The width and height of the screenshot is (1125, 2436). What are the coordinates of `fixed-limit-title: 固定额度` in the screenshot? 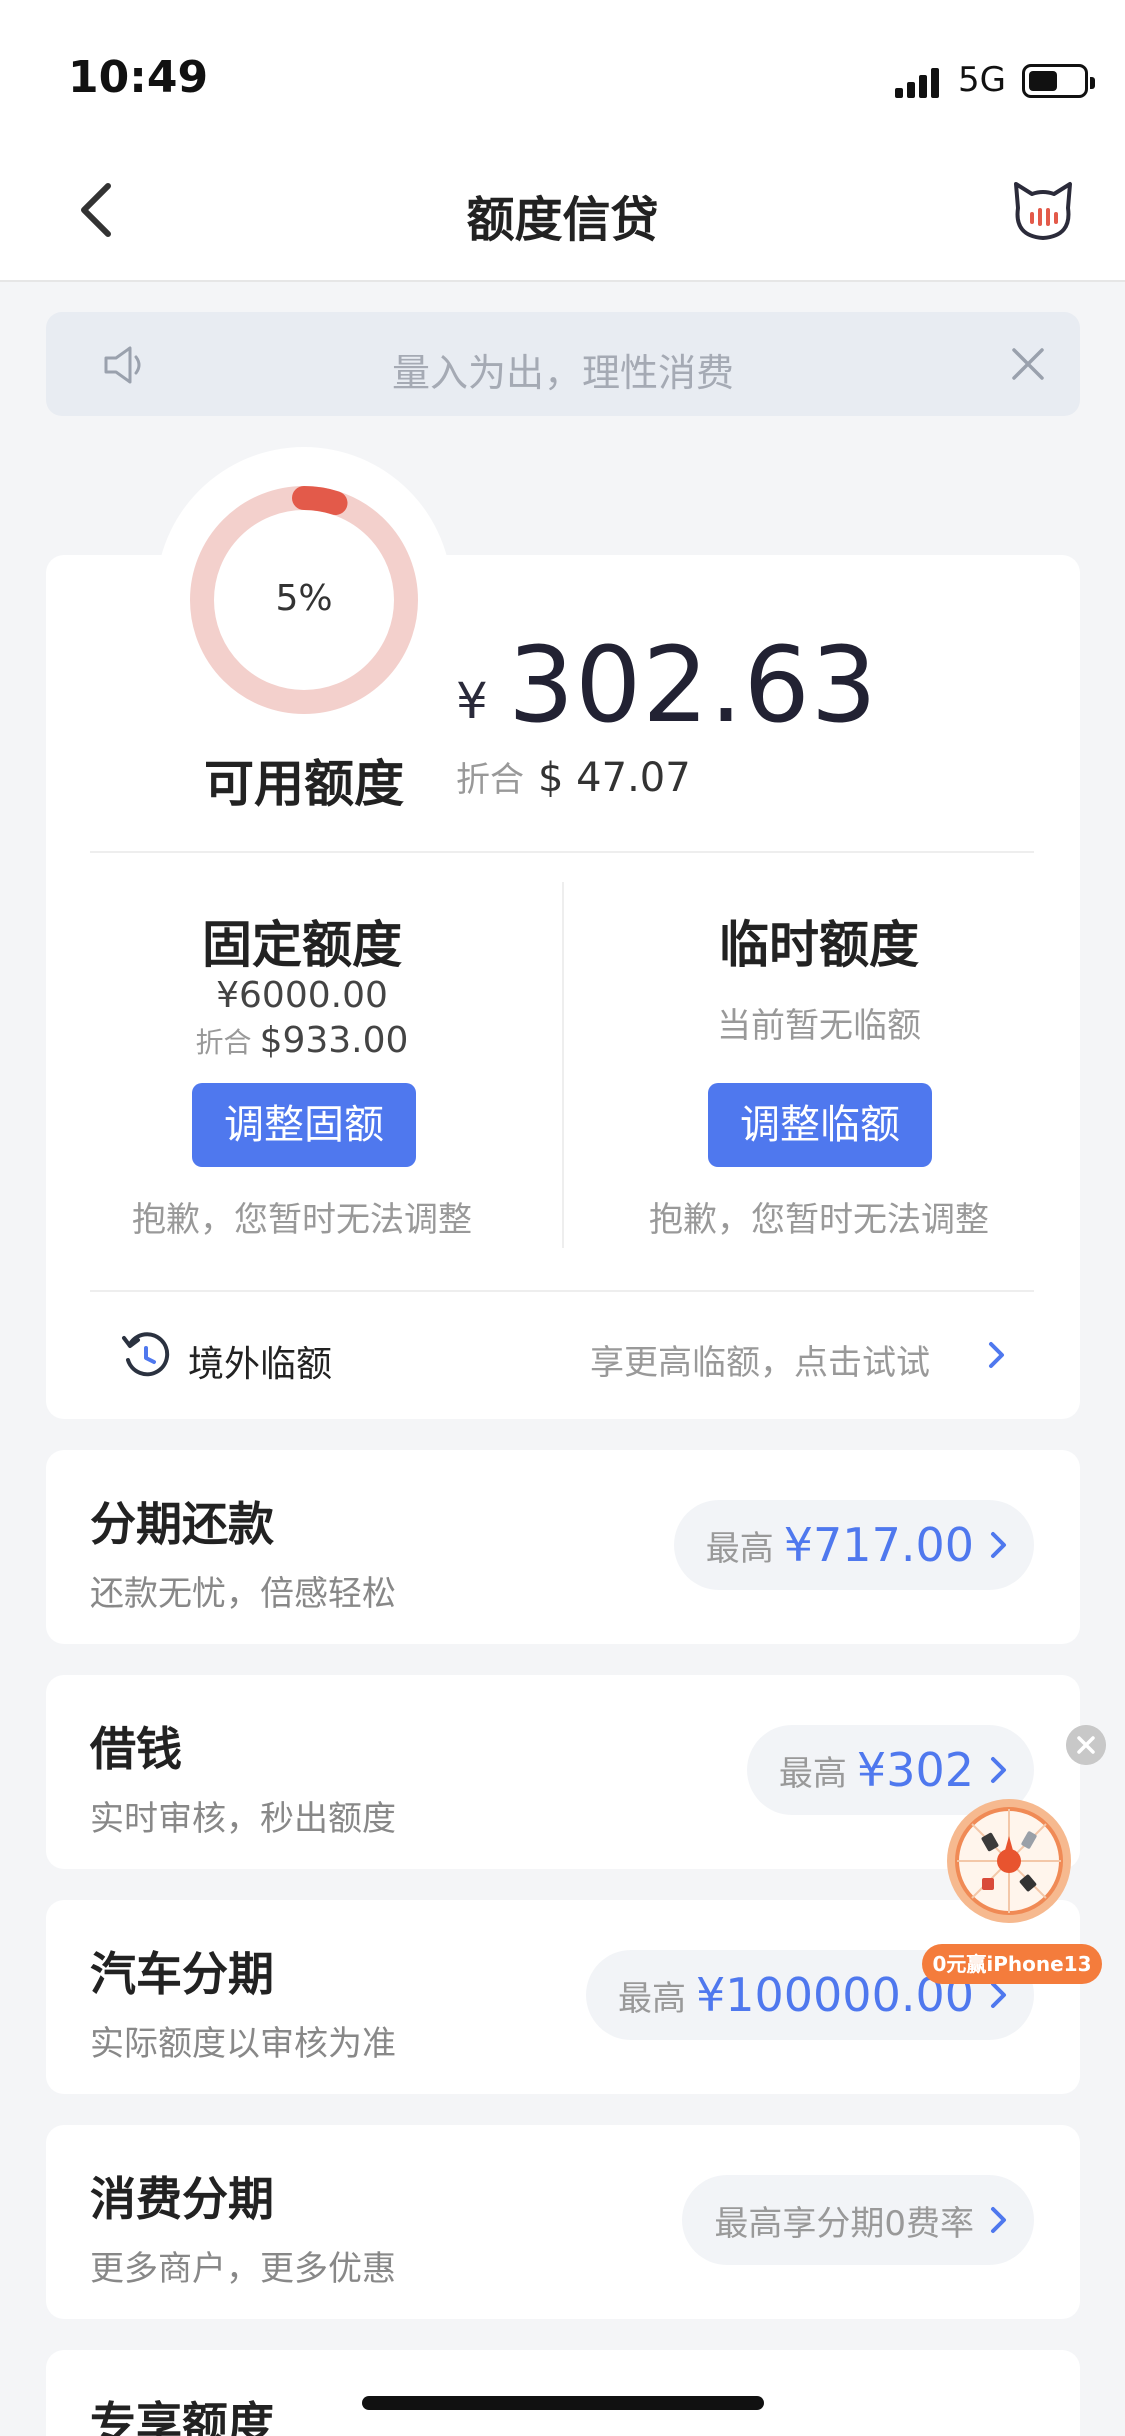 It's located at (302, 945).